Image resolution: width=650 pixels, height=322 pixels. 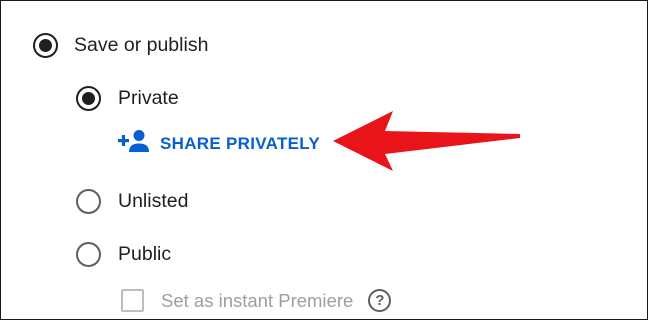 I want to click on instant-premiere-checkbox, so click(x=132, y=300).